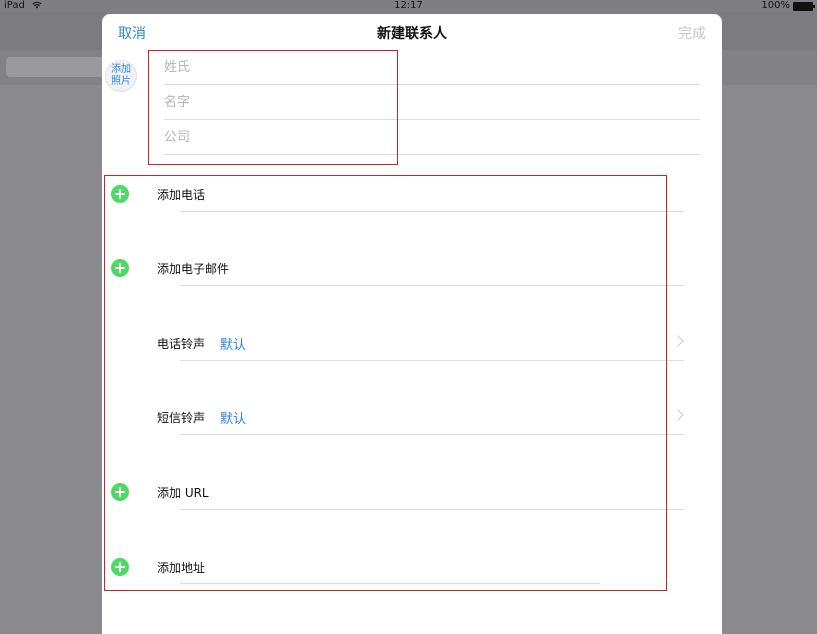 Image resolution: width=817 pixels, height=634 pixels. Describe the element at coordinates (120, 194) in the screenshot. I see `add-phone-plus-icon` at that location.